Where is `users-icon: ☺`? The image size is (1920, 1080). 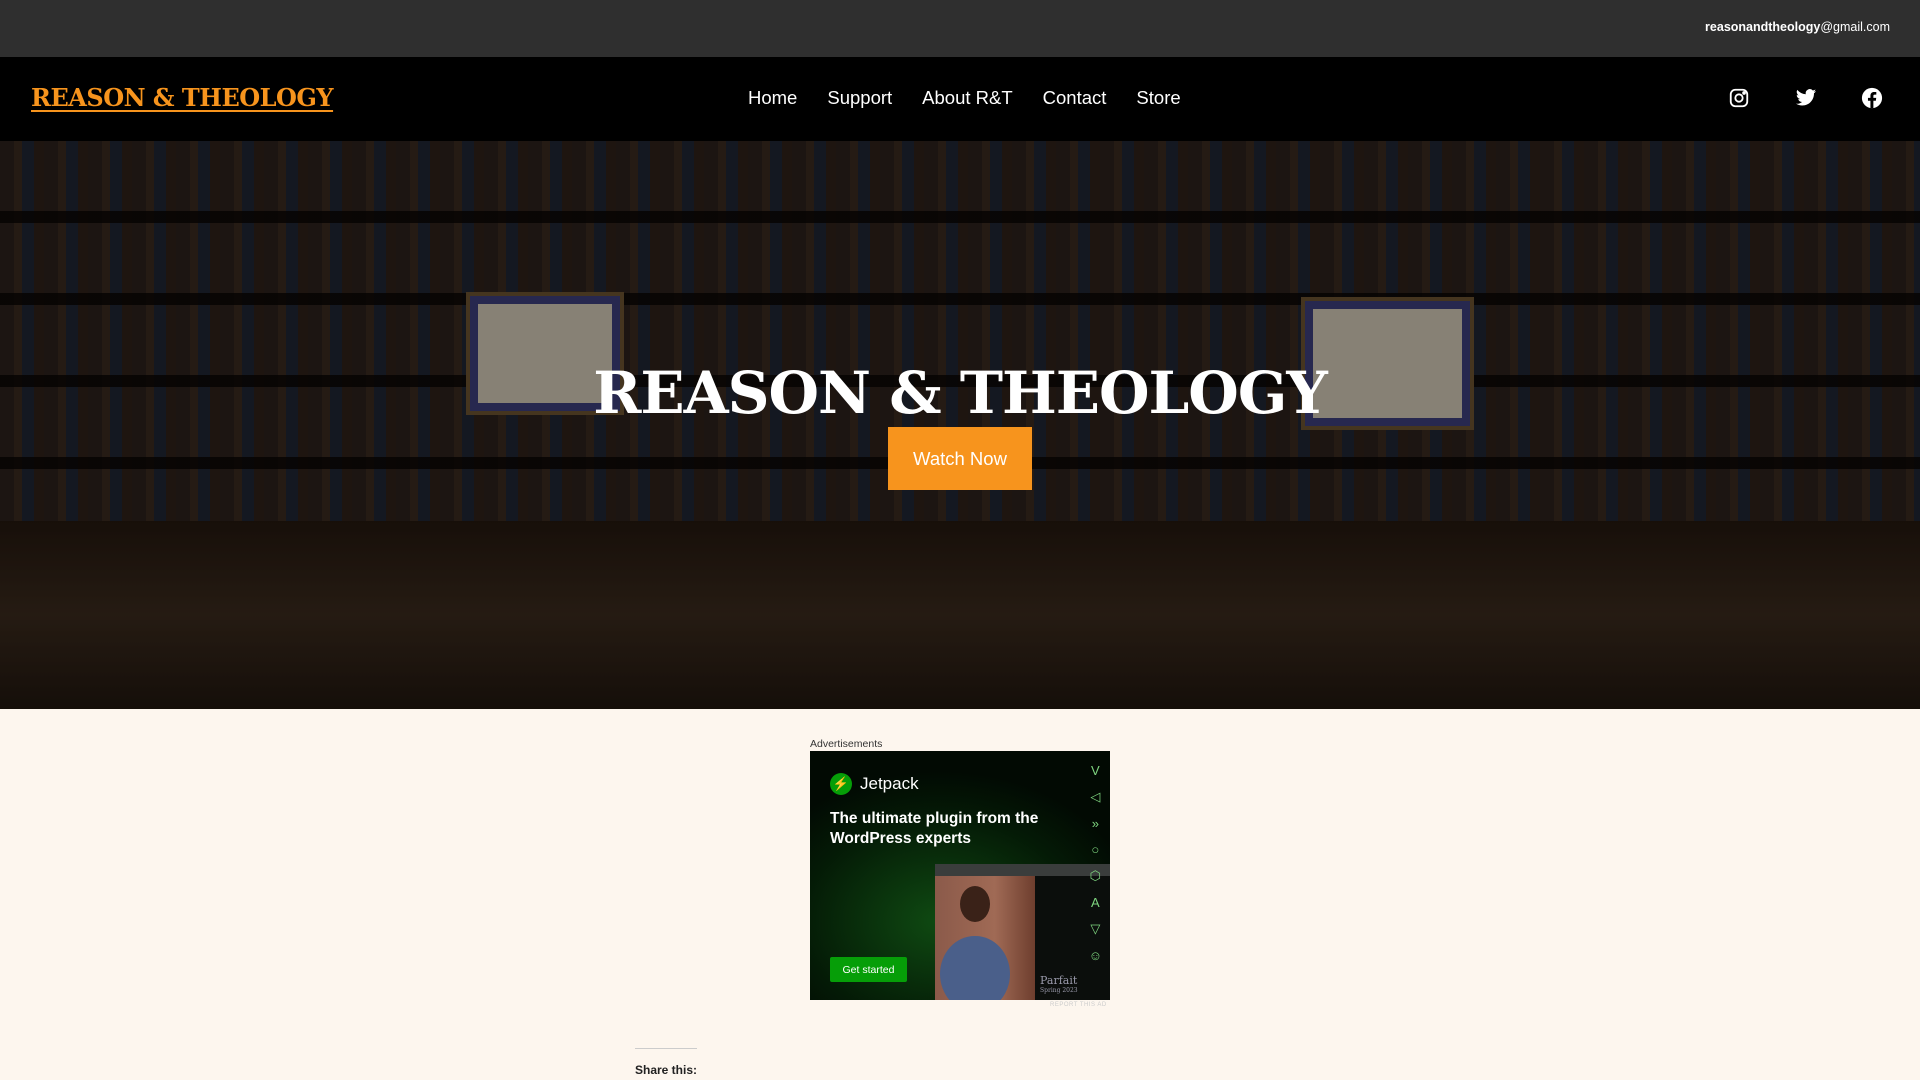
users-icon: ☺ is located at coordinates (1095, 955).